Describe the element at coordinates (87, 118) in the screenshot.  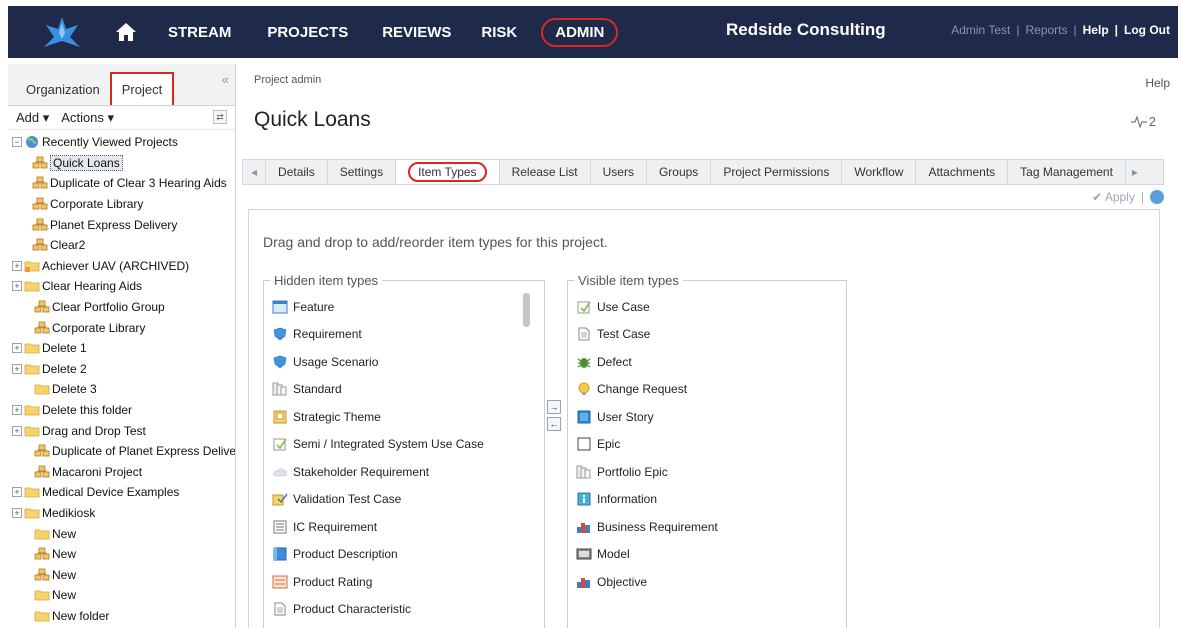
I see `actions-menu: Actions ▾` at that location.